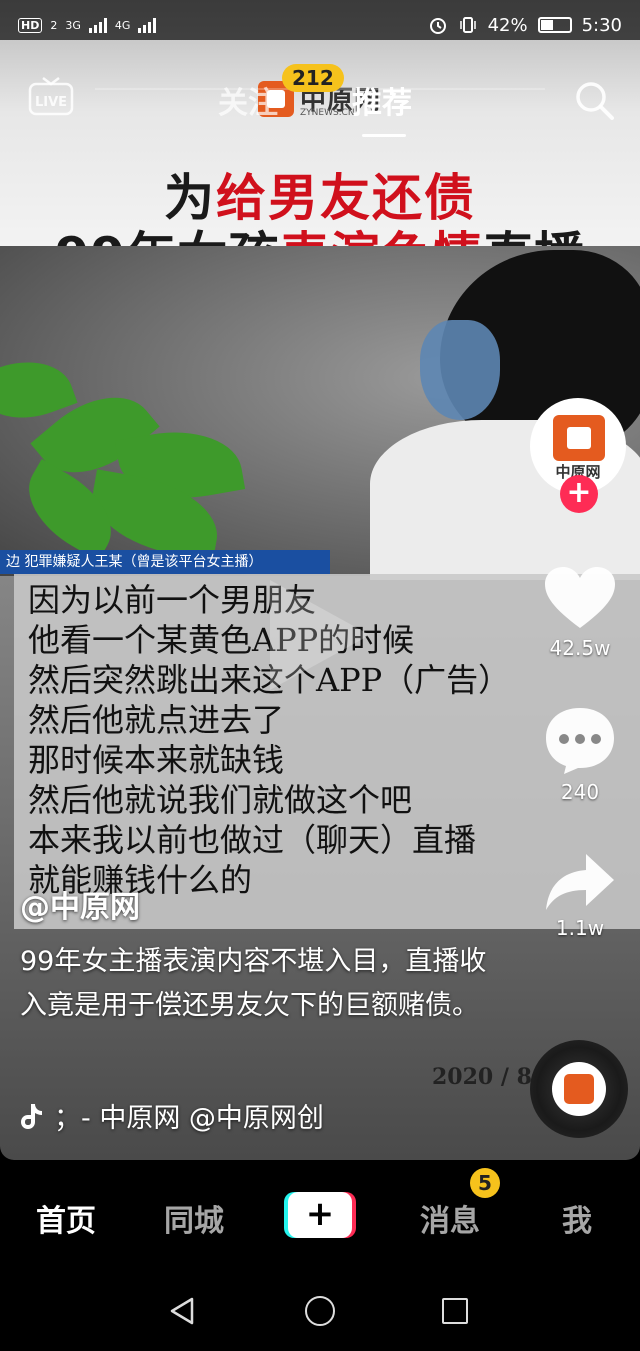 The height and width of the screenshot is (1351, 640). Describe the element at coordinates (554, 25) in the screenshot. I see `battery-icon` at that location.